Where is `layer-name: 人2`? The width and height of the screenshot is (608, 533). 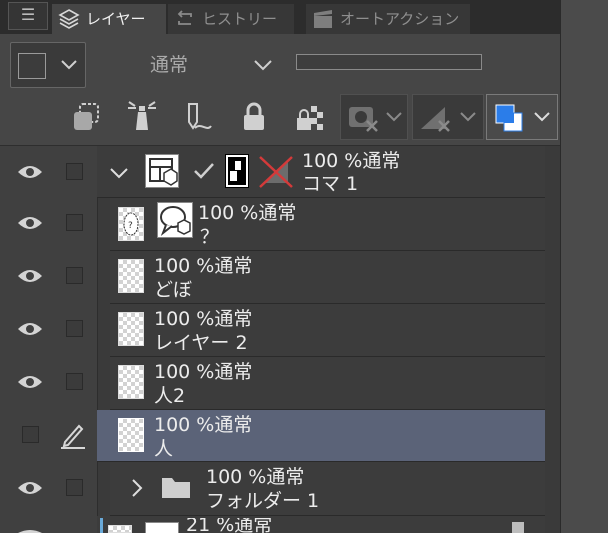 layer-name: 人2 is located at coordinates (170, 396).